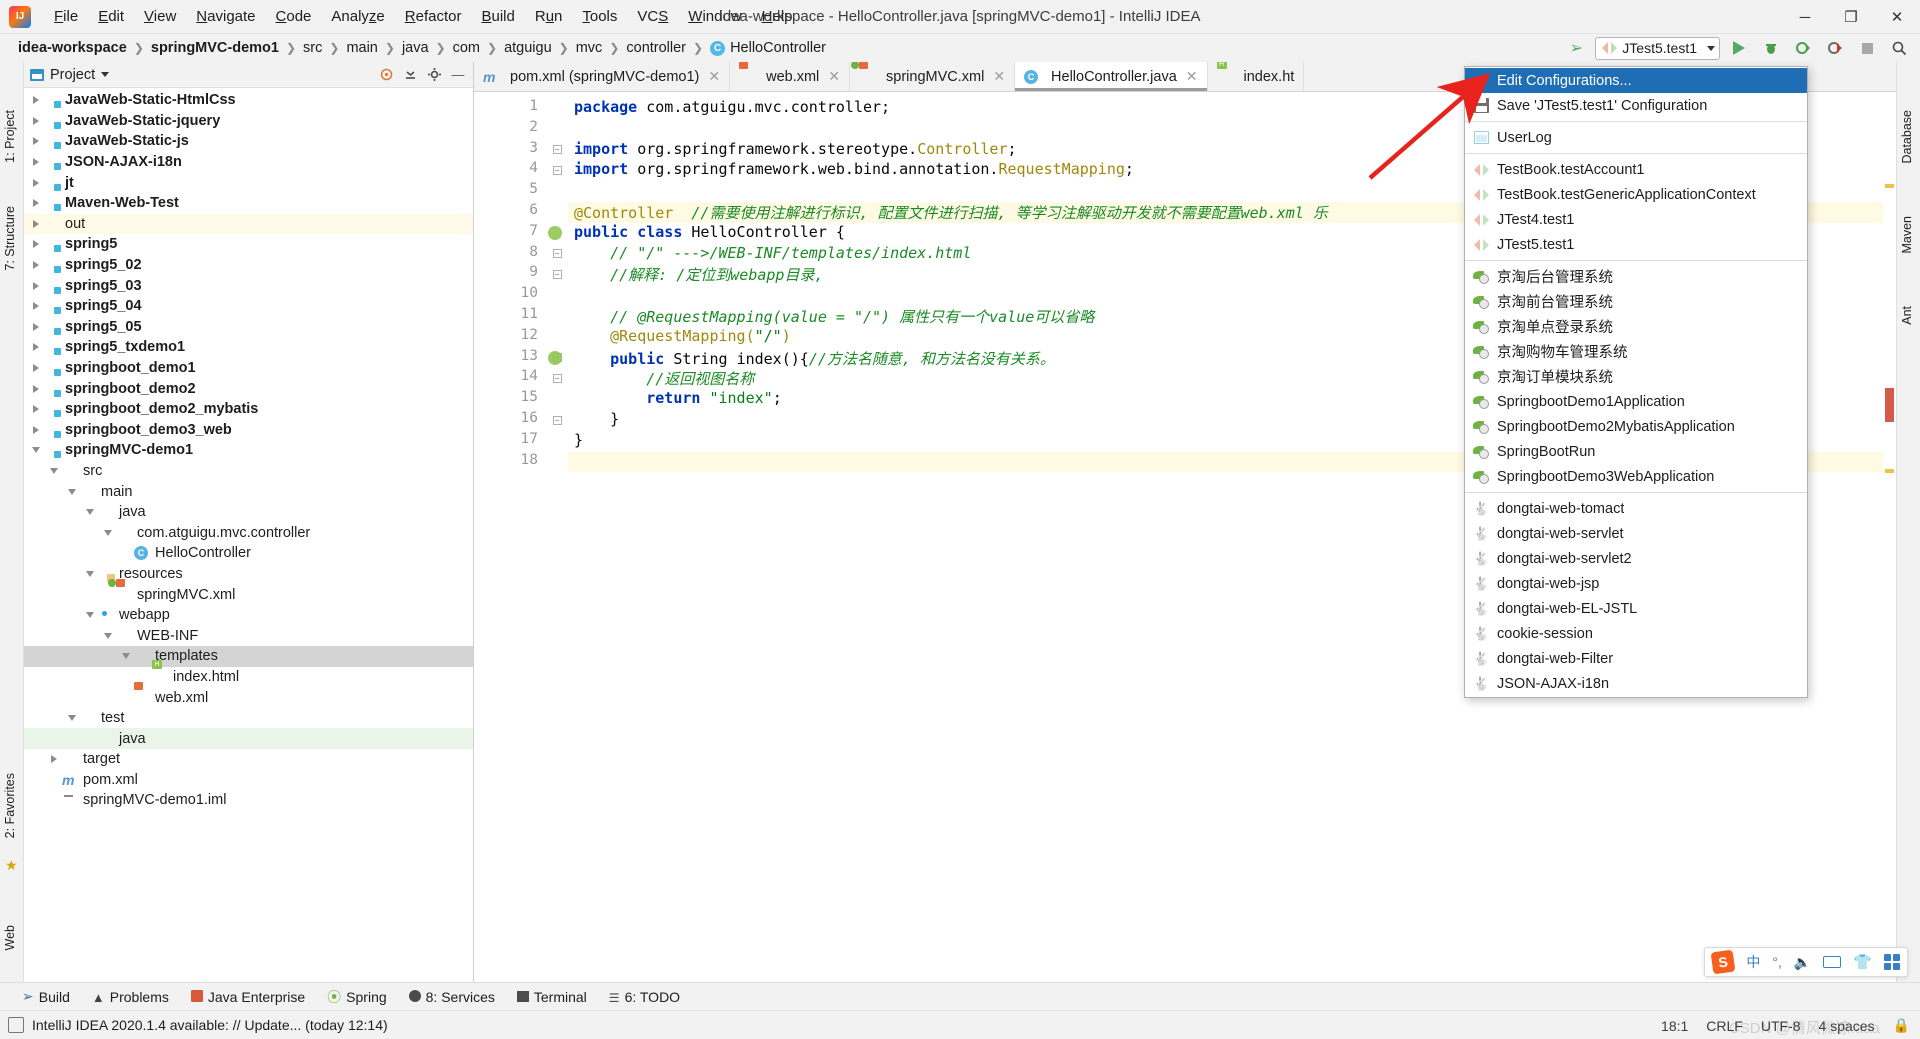 Image resolution: width=1920 pixels, height=1039 pixels. What do you see at coordinates (248, 121) in the screenshot?
I see `tree-node: JavaWeb-Static-jquery` at bounding box center [248, 121].